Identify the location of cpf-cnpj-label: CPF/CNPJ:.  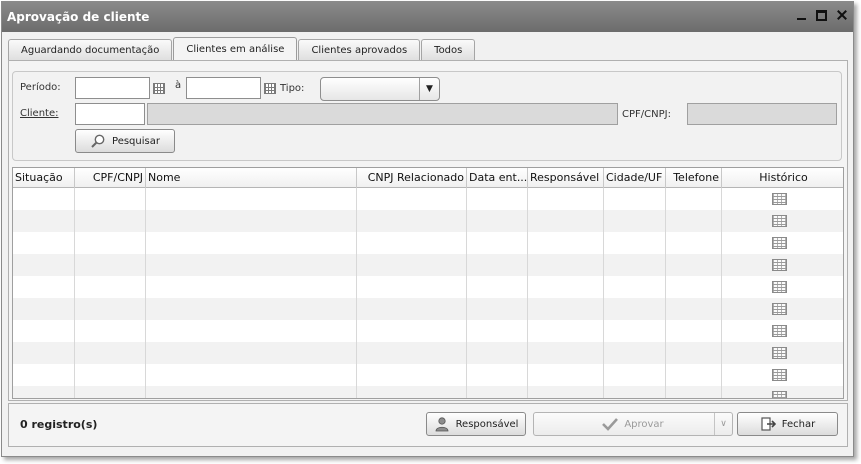
(646, 114).